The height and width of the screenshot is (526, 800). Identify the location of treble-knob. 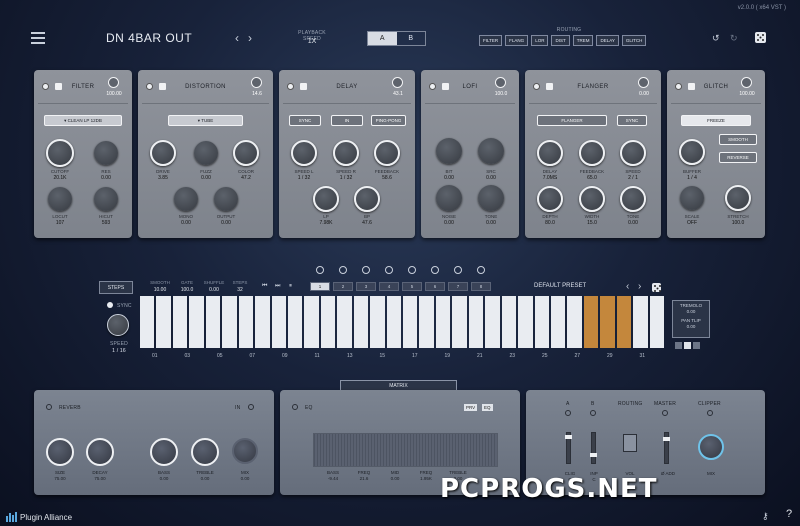
(205, 452).